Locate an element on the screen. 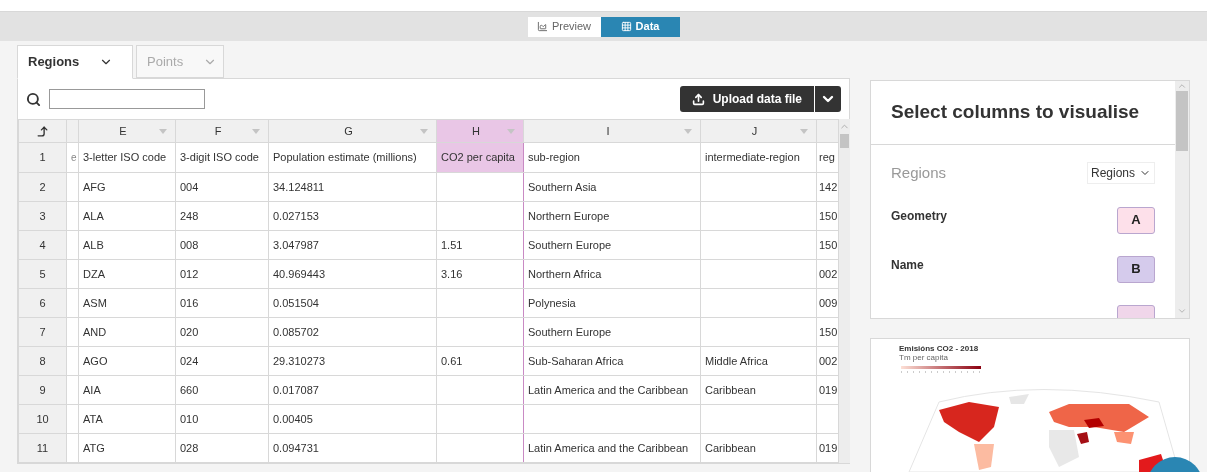  column-header: 3-digit ISO code is located at coordinates (222, 157).